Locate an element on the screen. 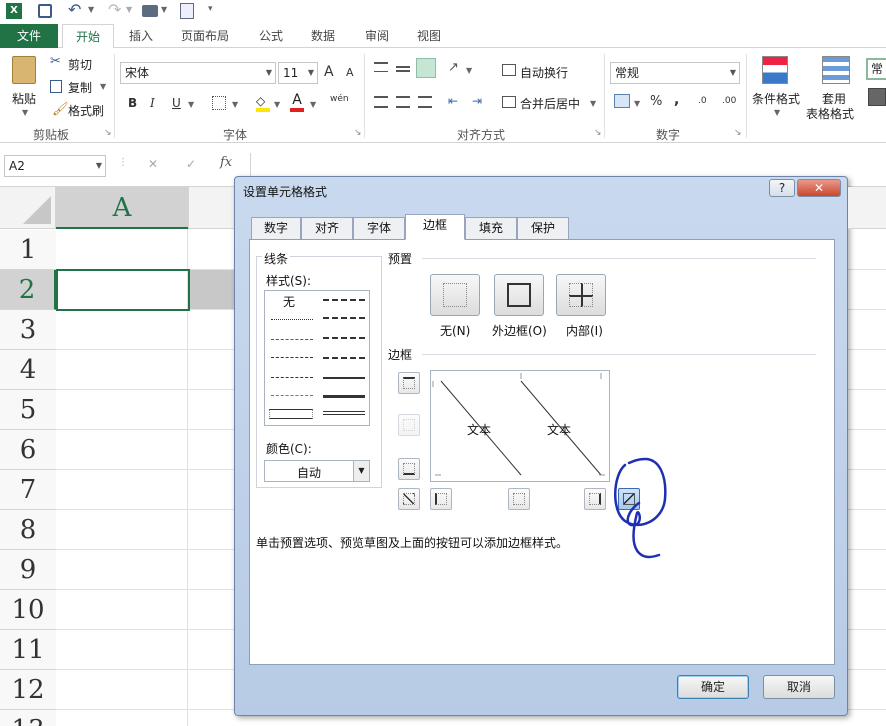 The image size is (886, 726). close-button: ✕ is located at coordinates (819, 188).